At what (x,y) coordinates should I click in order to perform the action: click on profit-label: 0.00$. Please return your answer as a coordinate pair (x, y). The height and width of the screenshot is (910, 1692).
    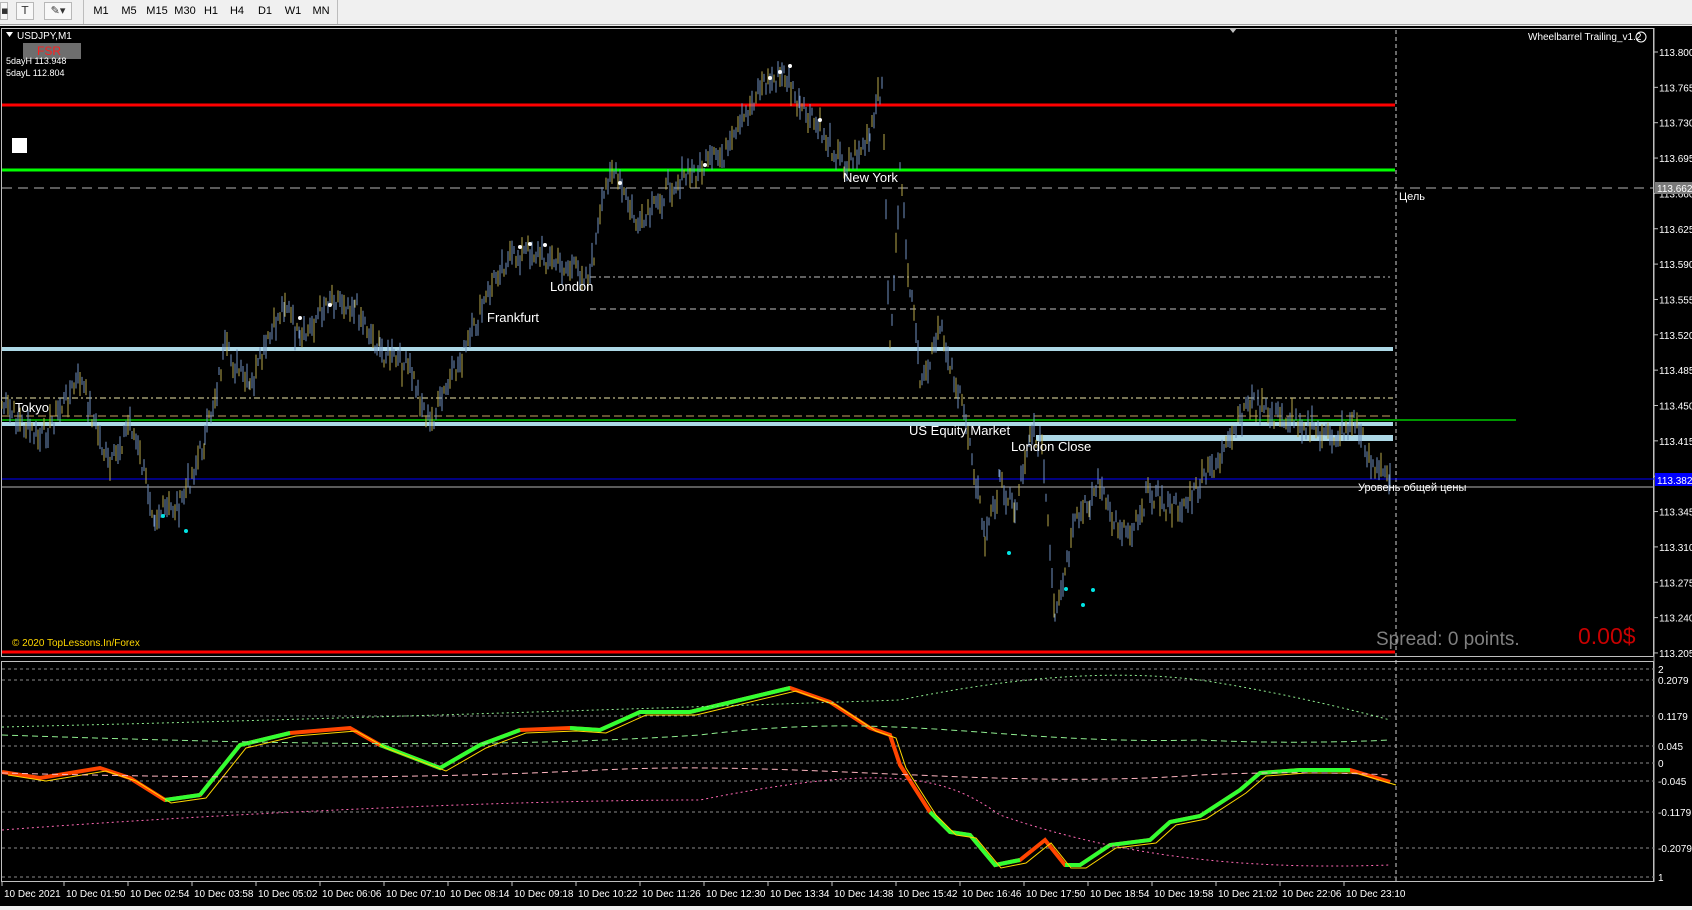
    Looking at the image, I should click on (1607, 636).